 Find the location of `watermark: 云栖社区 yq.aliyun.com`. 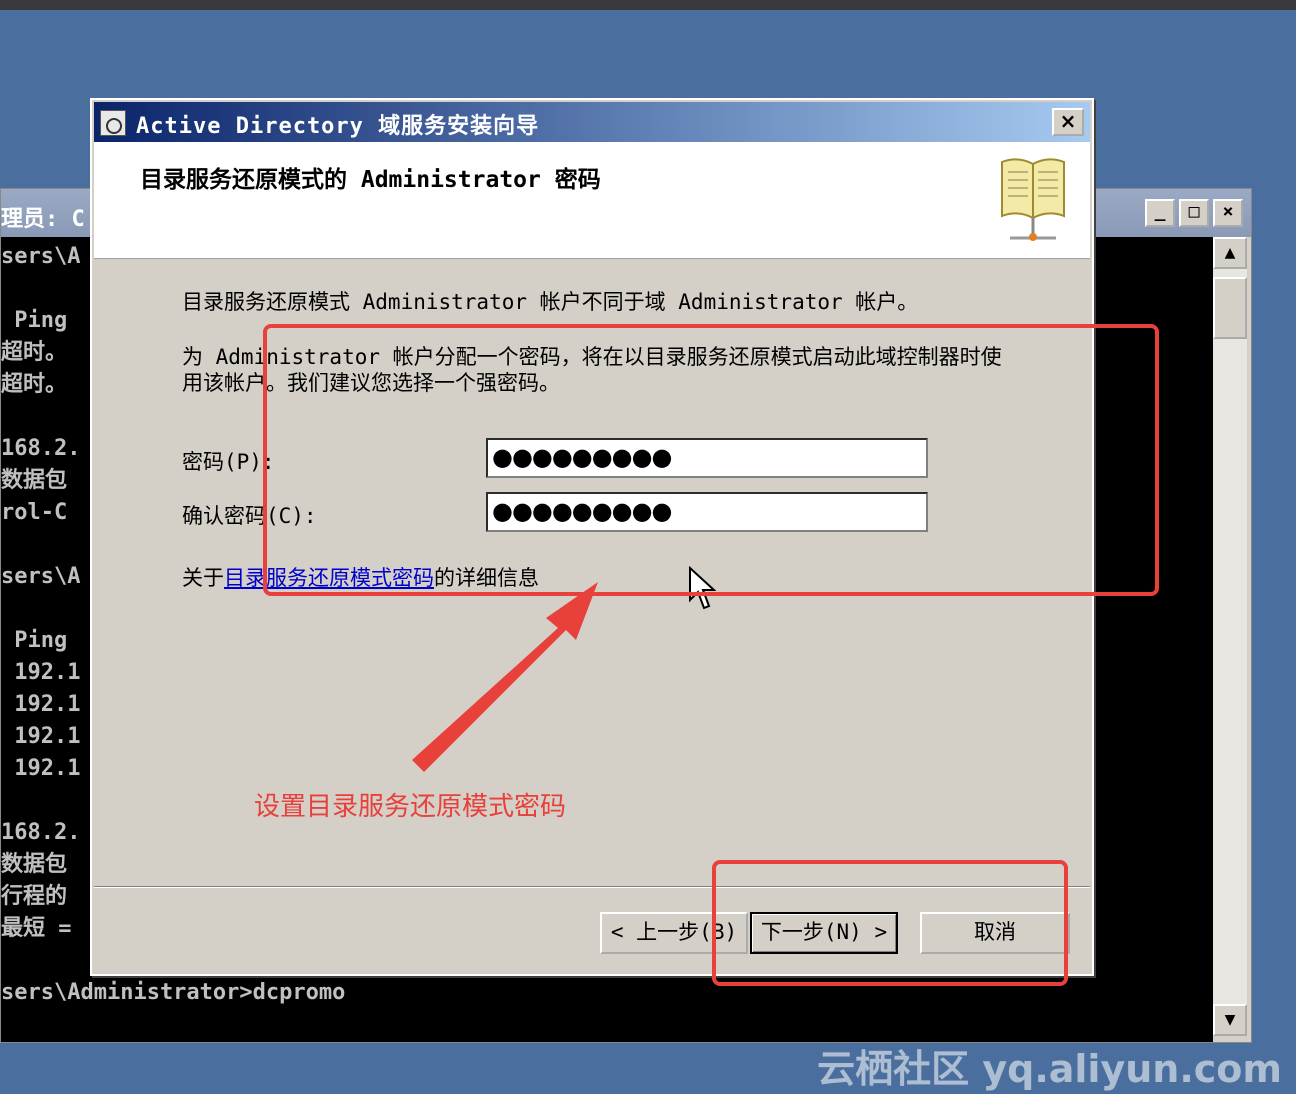

watermark: 云栖社区 yq.aliyun.com is located at coordinates (1049, 1069).